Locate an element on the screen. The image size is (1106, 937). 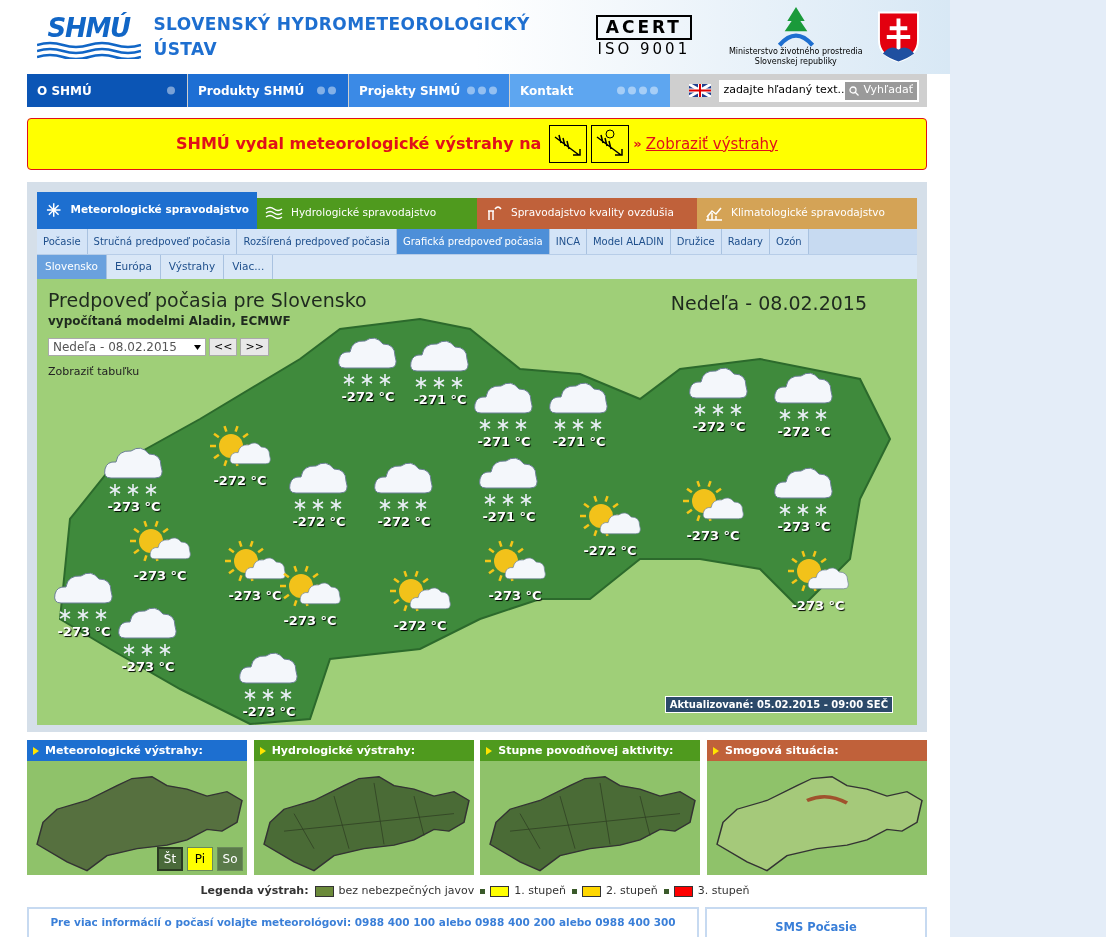
sub-tab: Stručná predpoveď počasia is located at coordinates (162, 241).